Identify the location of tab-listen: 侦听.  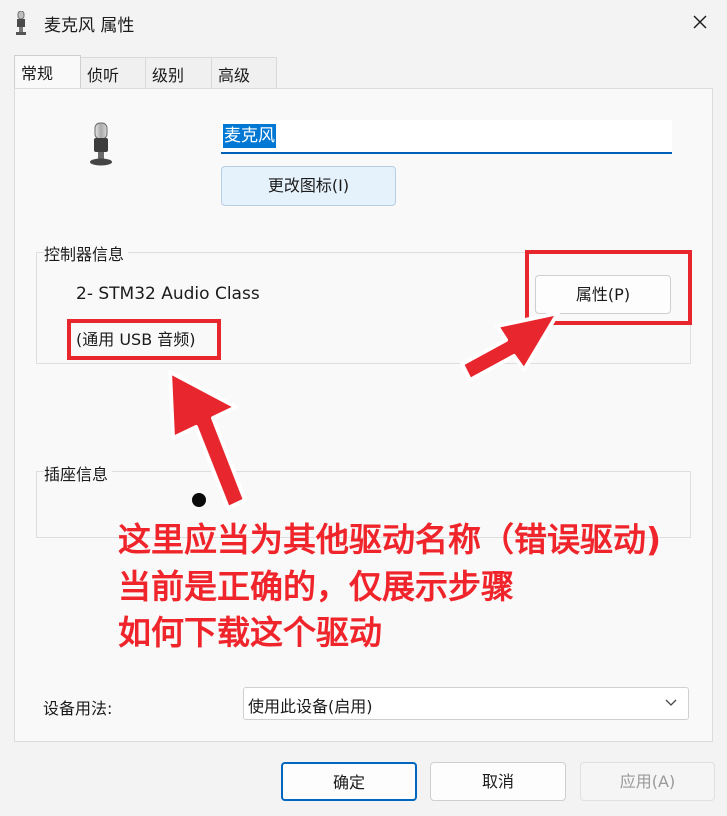
(113, 72).